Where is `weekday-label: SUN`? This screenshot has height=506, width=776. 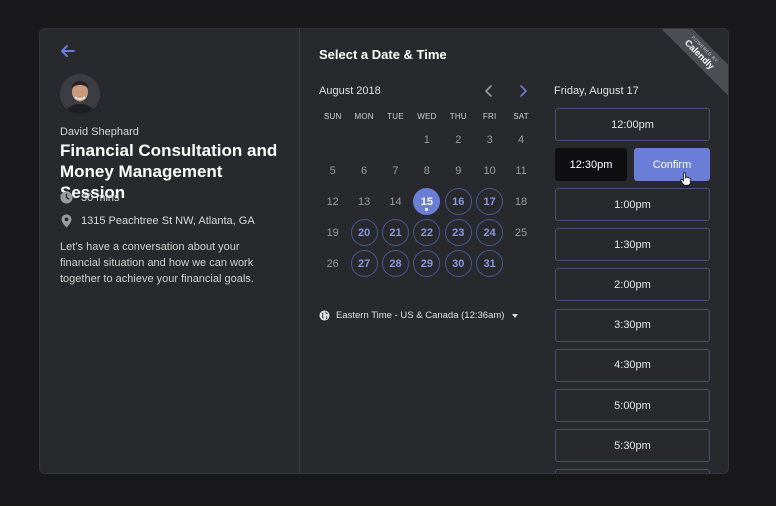 weekday-label: SUN is located at coordinates (332, 116).